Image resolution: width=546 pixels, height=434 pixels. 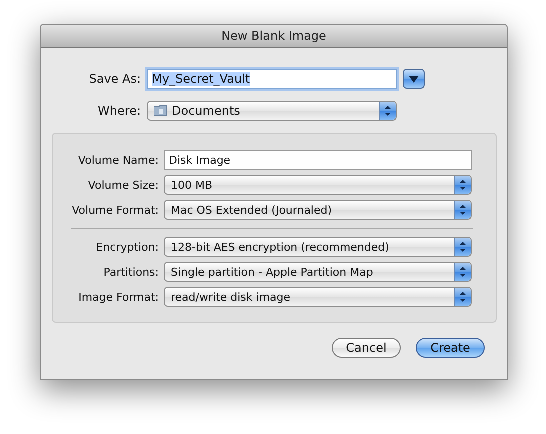 I want to click on dialog-button: Create, so click(x=450, y=348).